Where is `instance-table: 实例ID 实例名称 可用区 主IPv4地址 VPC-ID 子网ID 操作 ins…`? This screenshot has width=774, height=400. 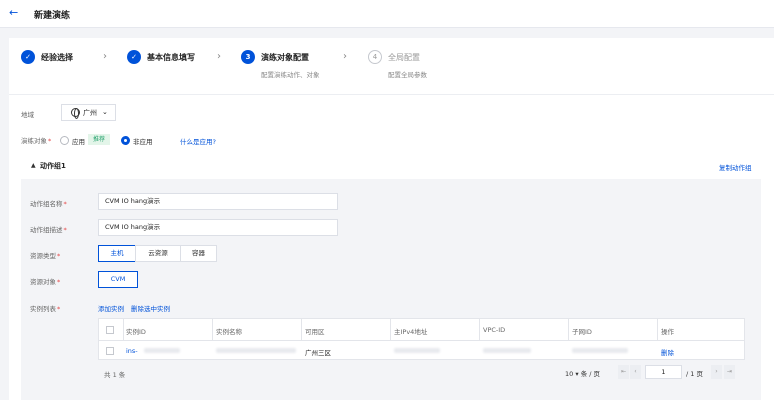 instance-table: 实例ID 实例名称 可用区 主IPv4地址 VPC-ID 子网ID 操作 ins… is located at coordinates (421, 339).